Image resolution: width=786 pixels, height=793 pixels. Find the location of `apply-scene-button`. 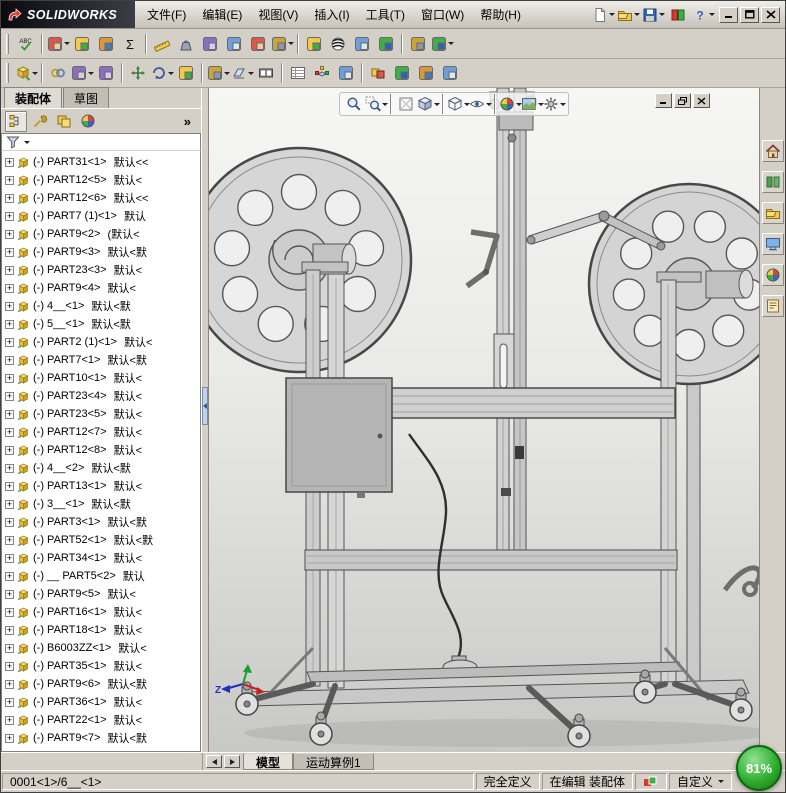

apply-scene-button is located at coordinates (532, 104).